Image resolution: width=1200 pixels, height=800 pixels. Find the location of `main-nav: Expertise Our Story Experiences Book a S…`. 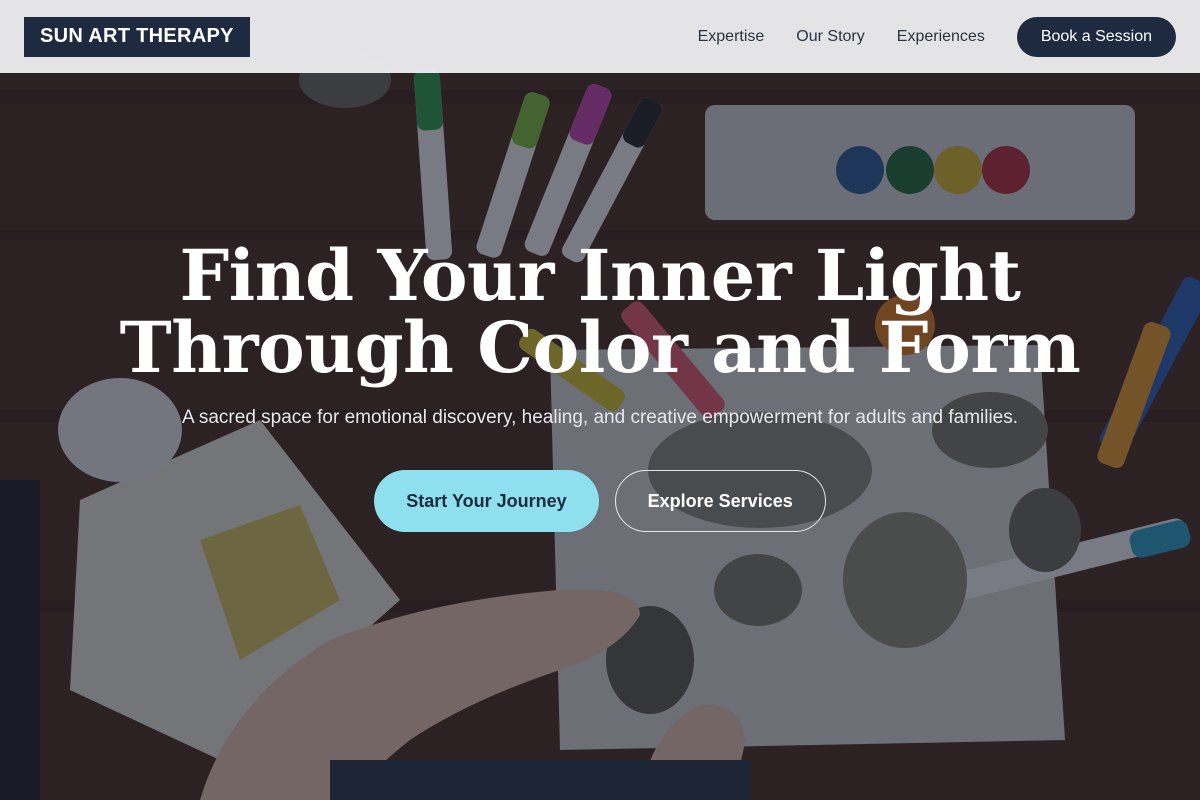

main-nav: Expertise Our Story Experiences Book a S… is located at coordinates (937, 36).